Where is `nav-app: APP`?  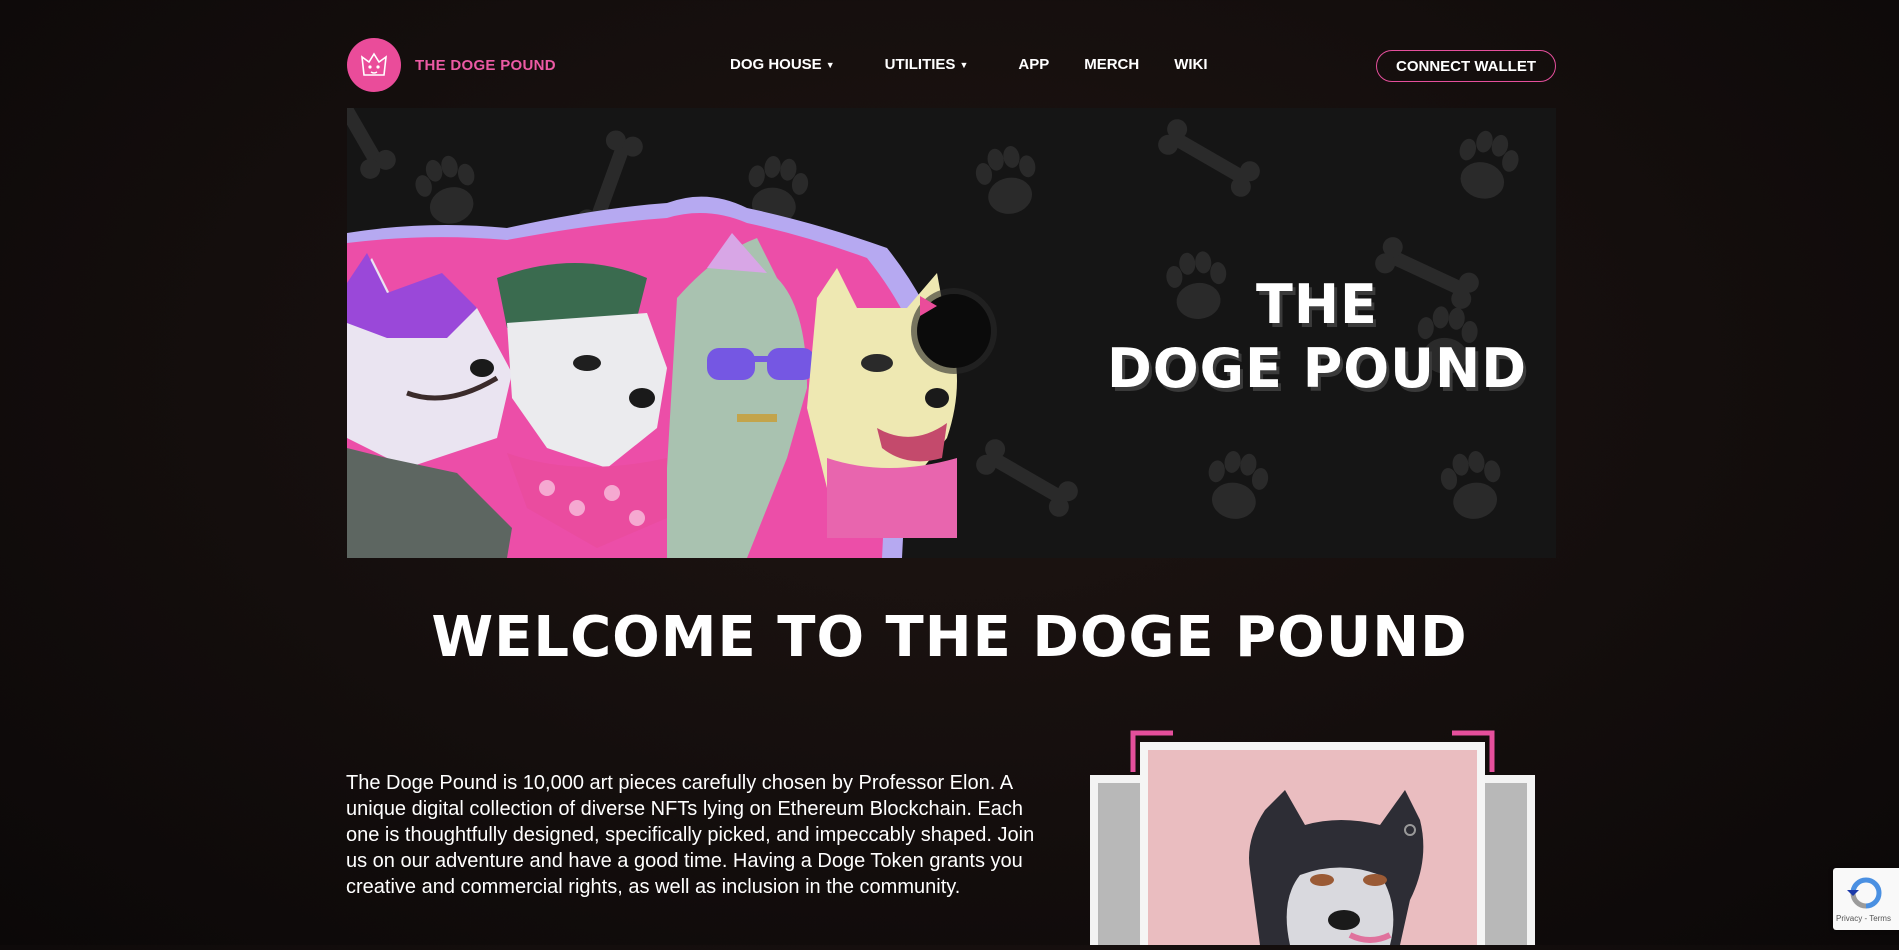
nav-app: APP is located at coordinates (1033, 64).